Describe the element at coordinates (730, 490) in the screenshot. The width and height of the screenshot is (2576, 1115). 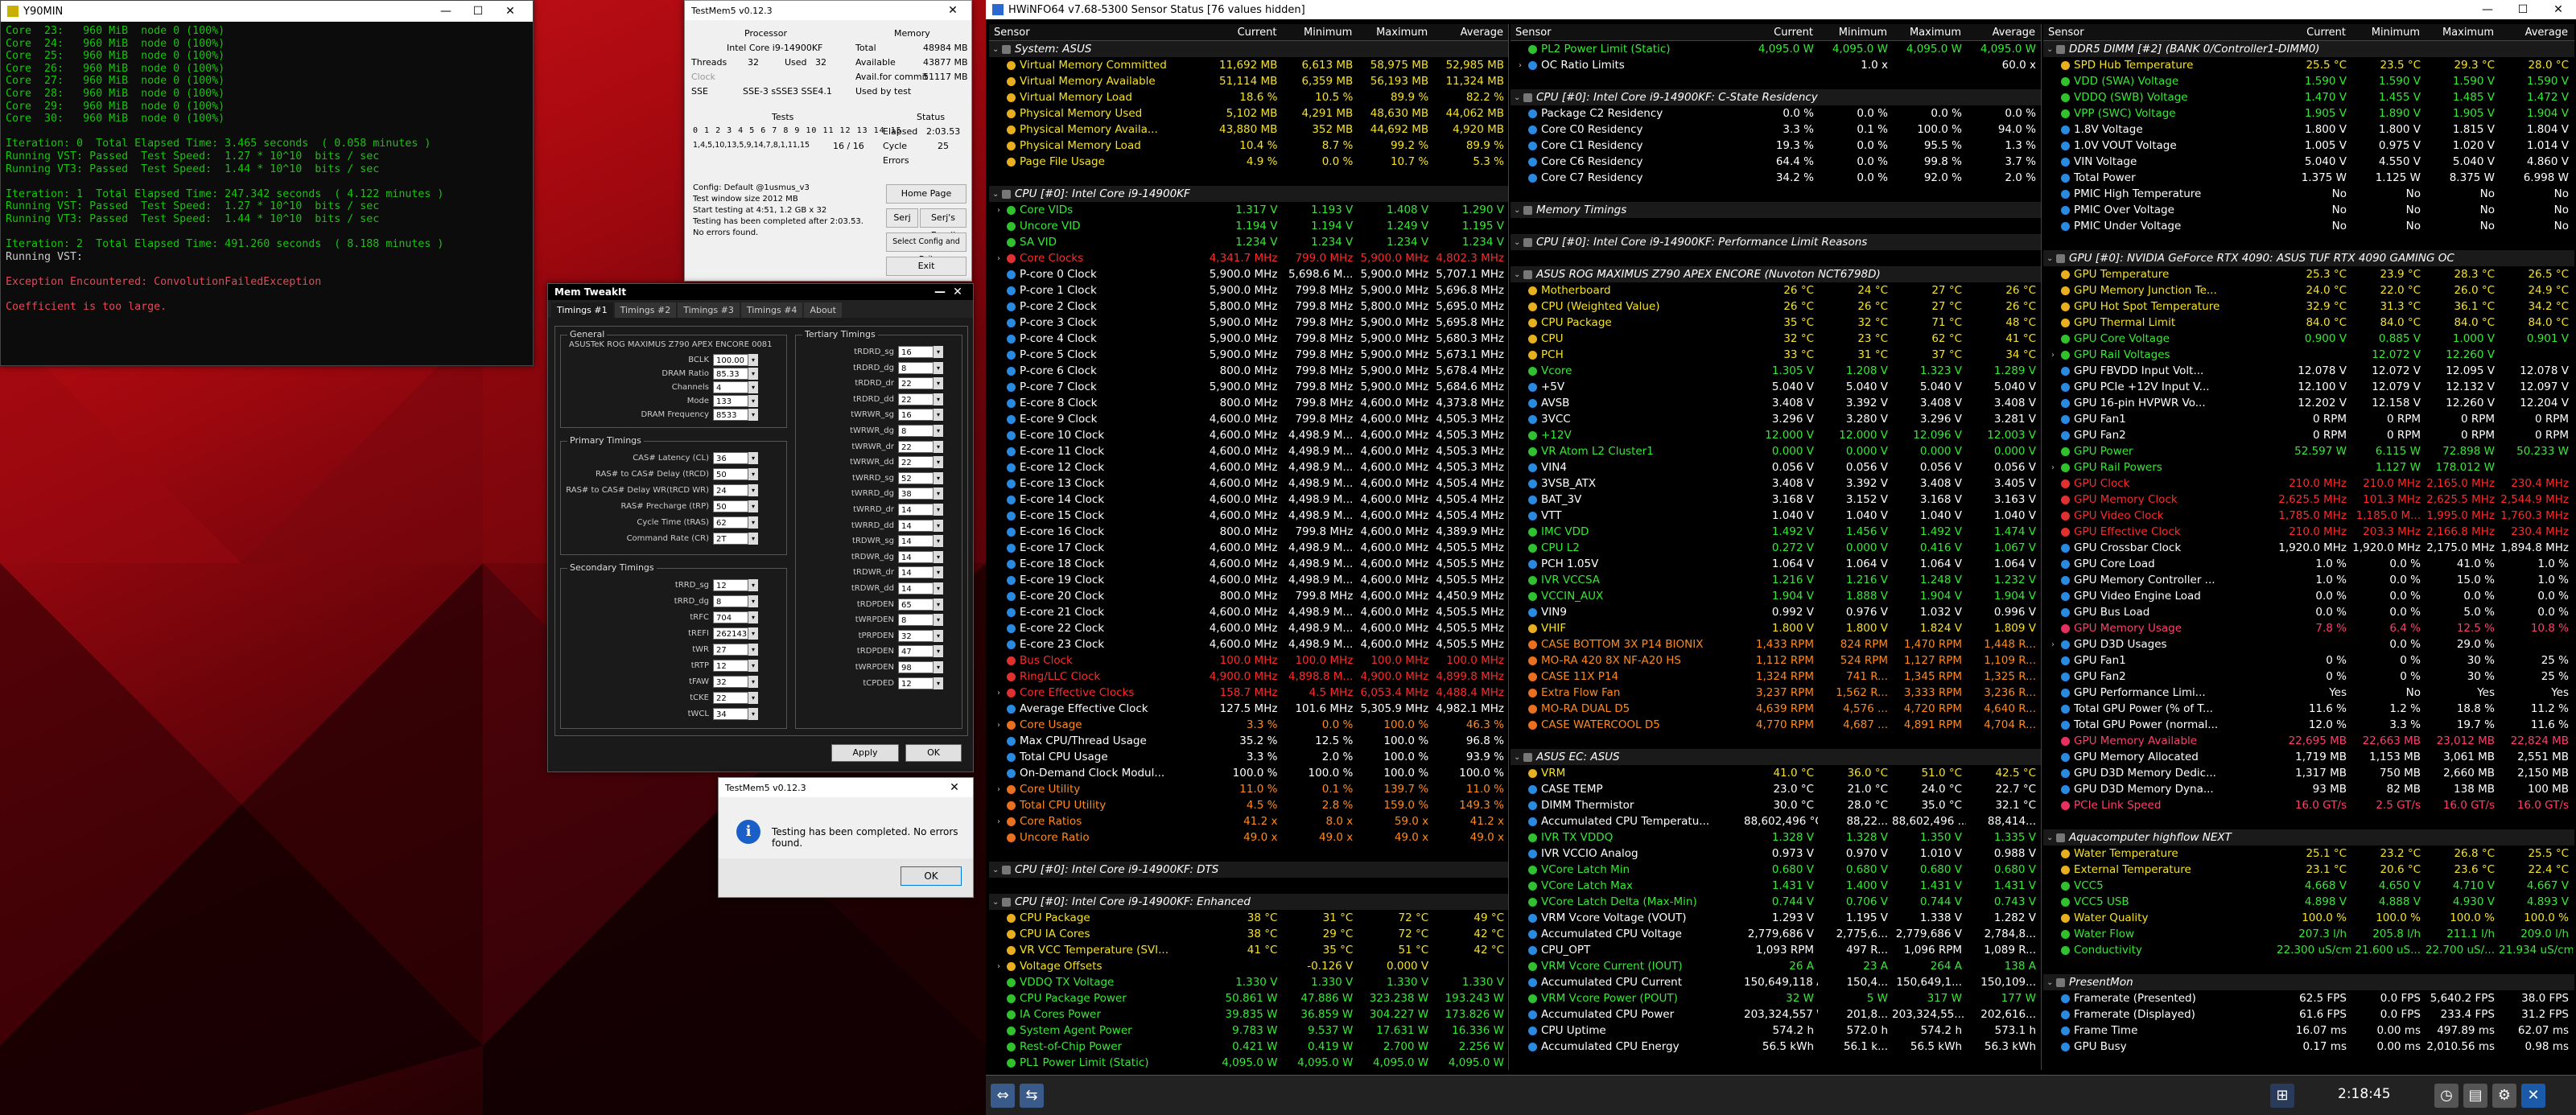
I see `primary-value-field: 24` at that location.